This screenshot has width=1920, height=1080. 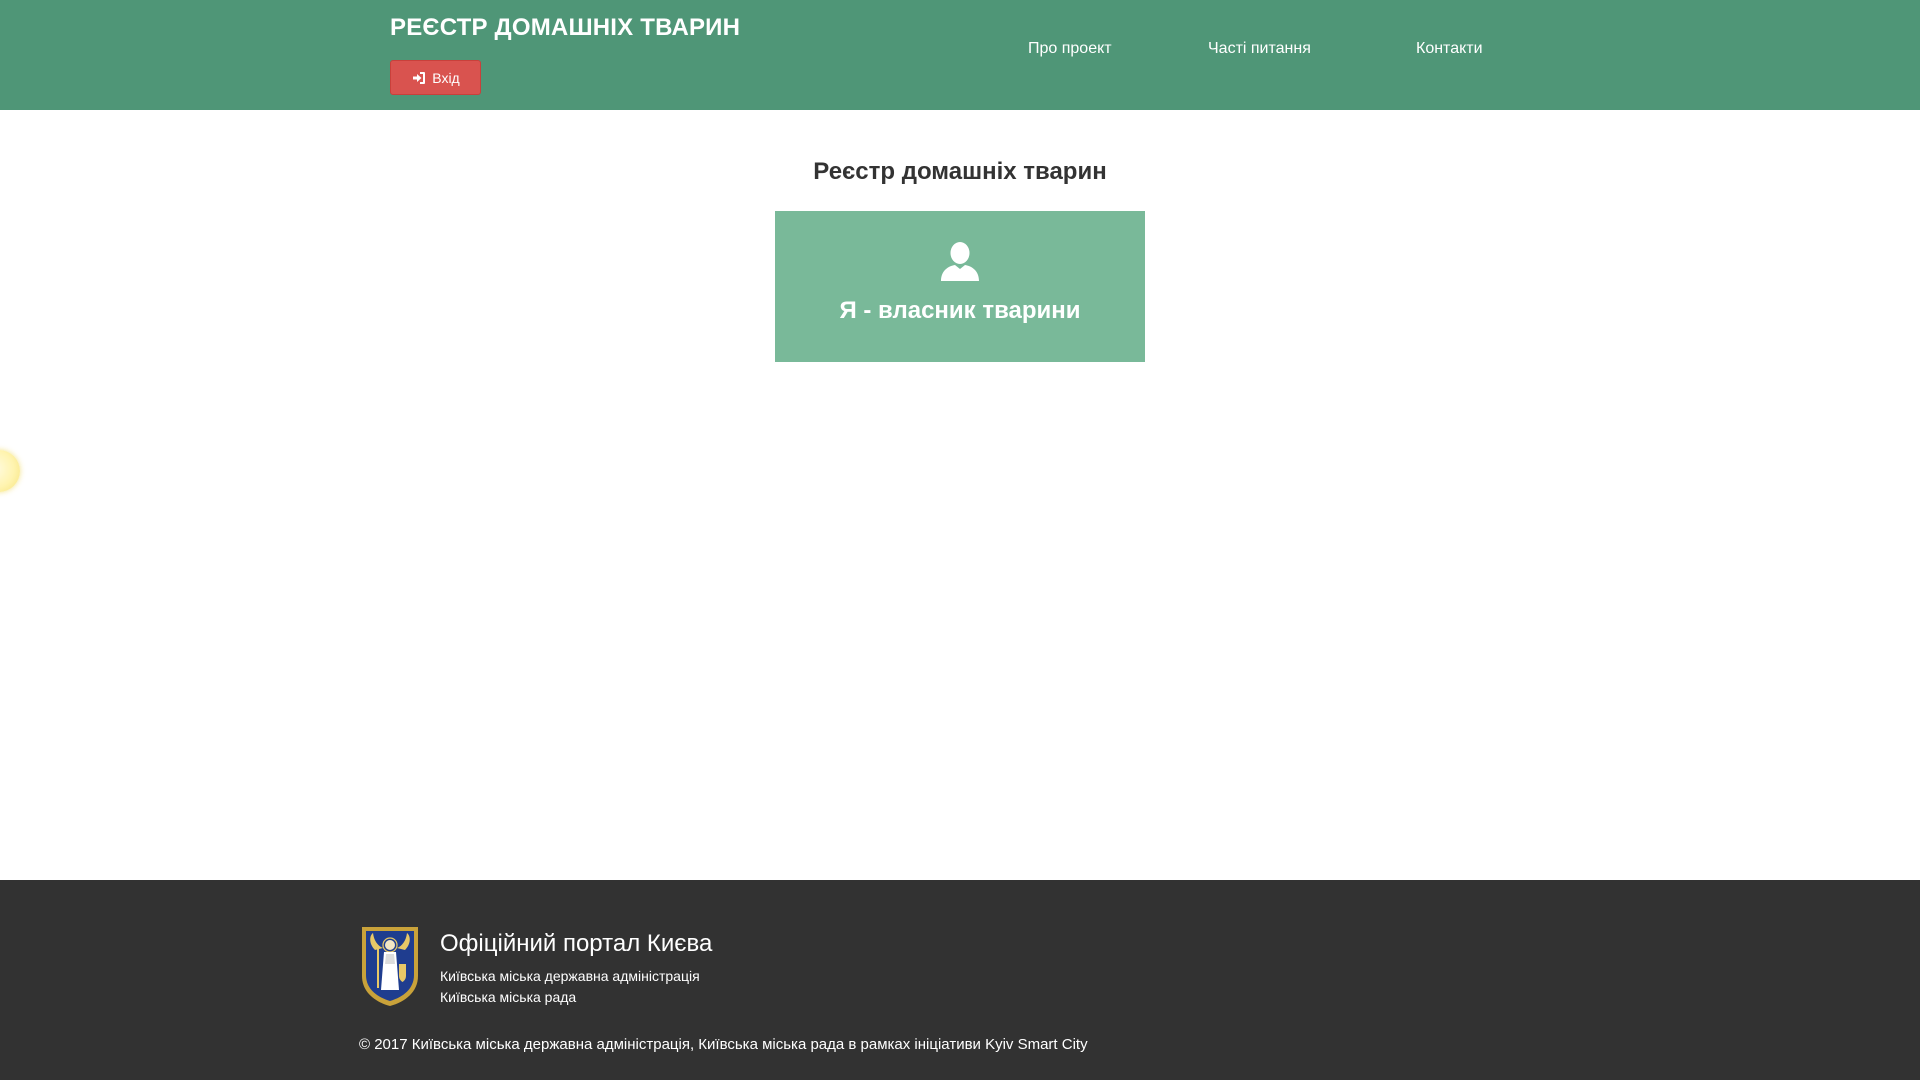 I want to click on floating-widget-button, so click(x=10, y=471).